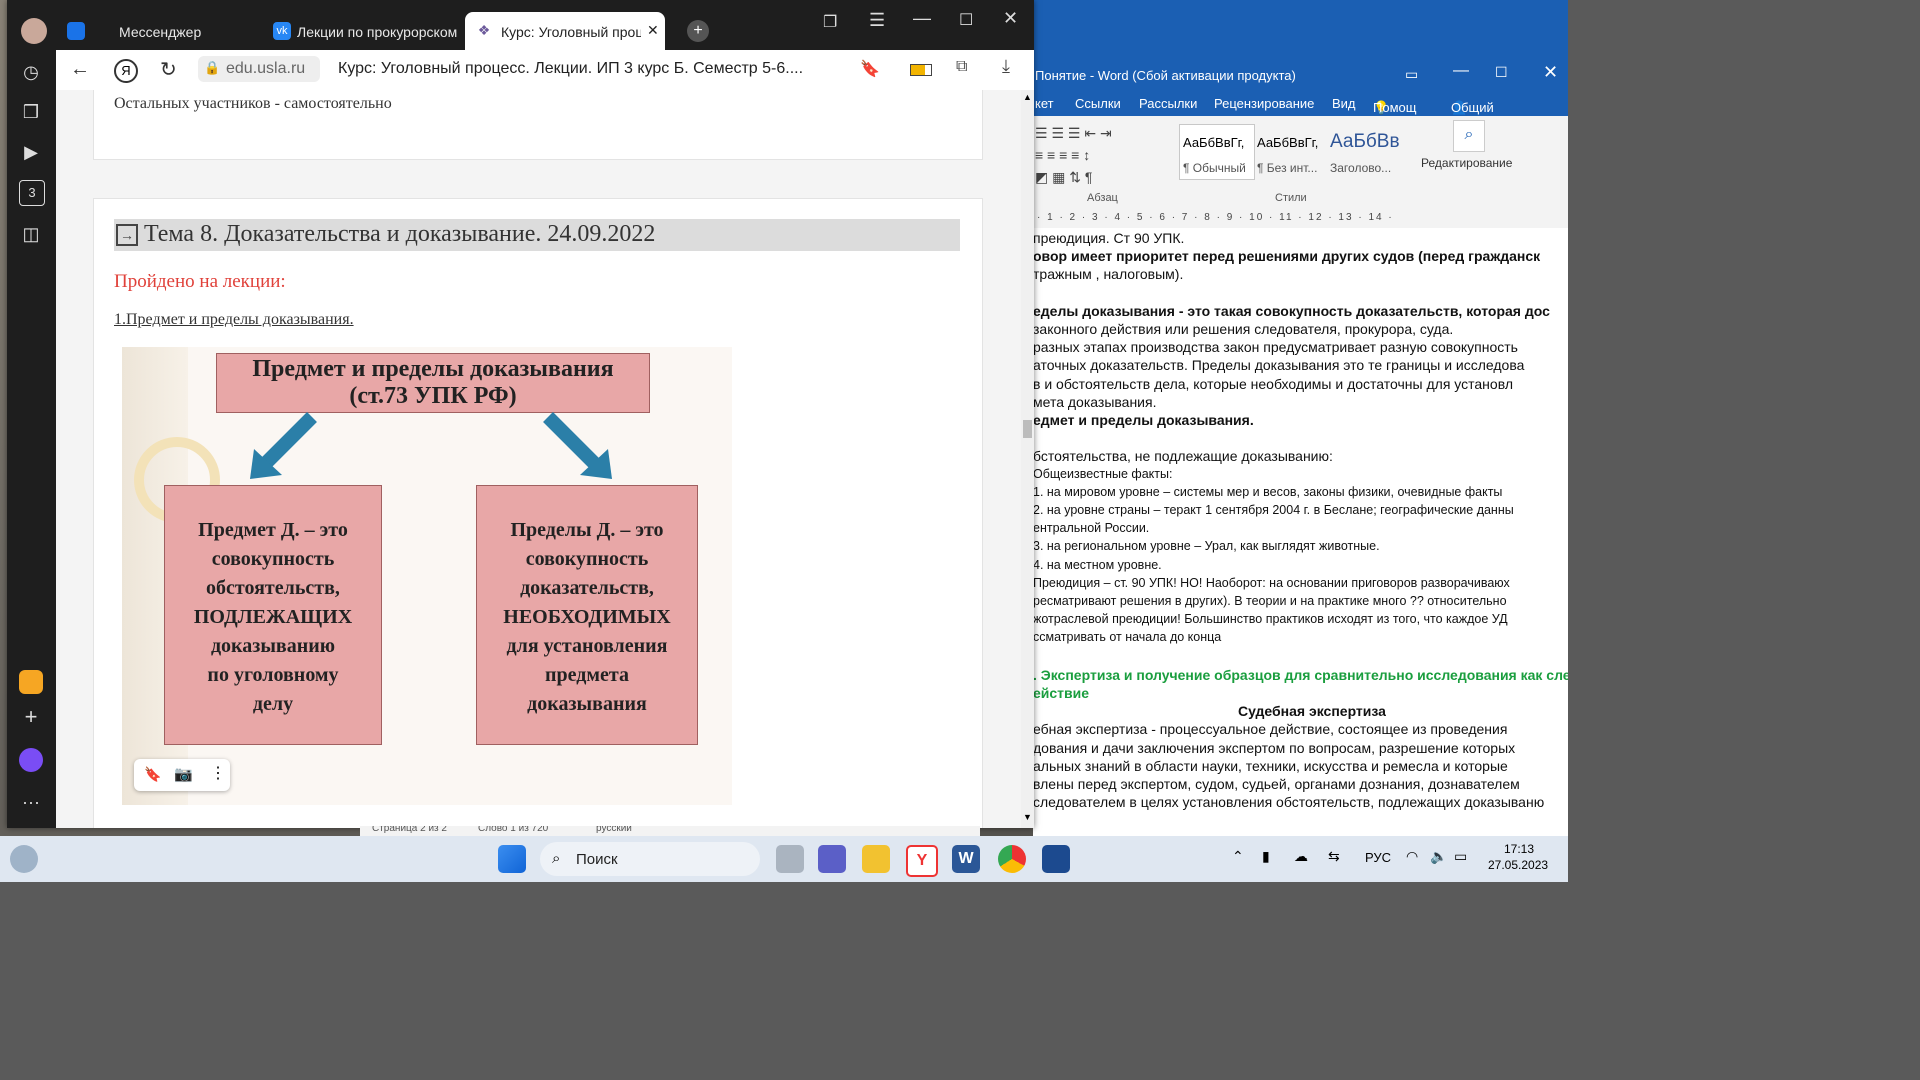  Describe the element at coordinates (31, 234) in the screenshot. I see `screenshot-icon: ◫` at that location.